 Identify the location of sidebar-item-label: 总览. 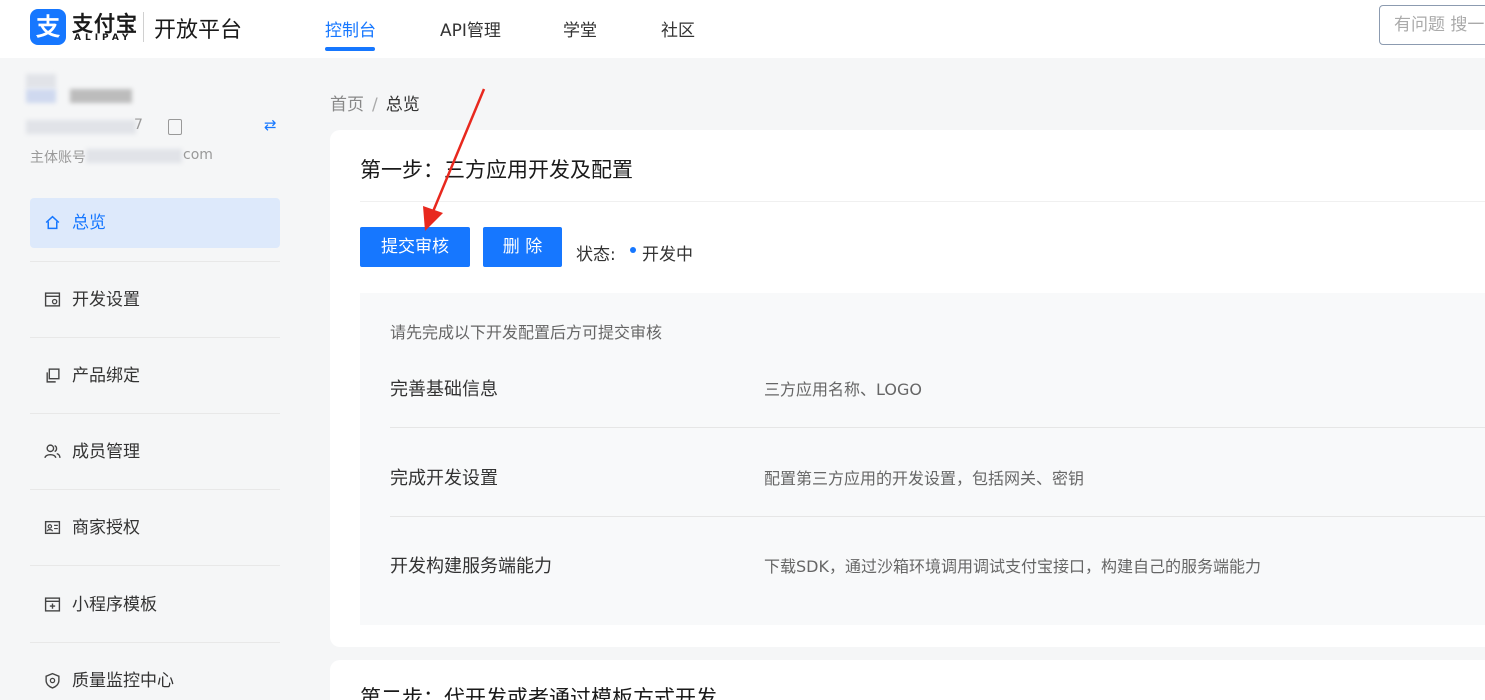
(89, 223).